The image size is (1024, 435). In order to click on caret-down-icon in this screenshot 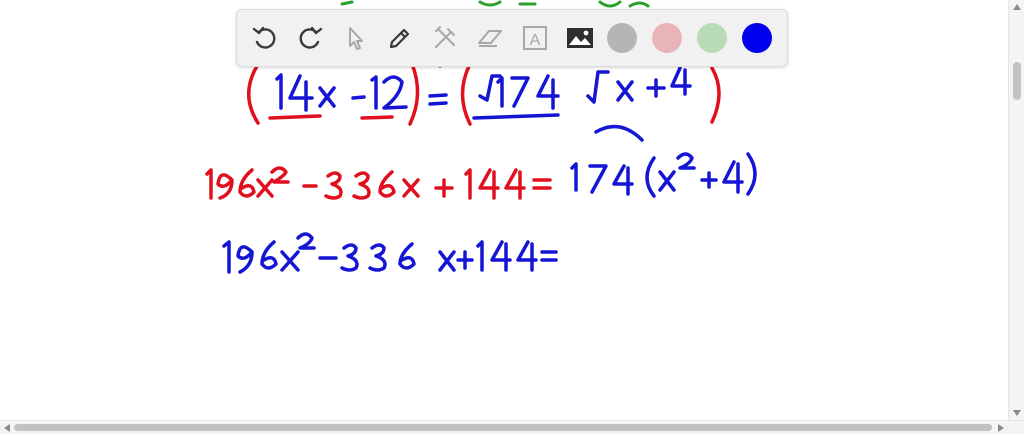, I will do `click(1017, 413)`.